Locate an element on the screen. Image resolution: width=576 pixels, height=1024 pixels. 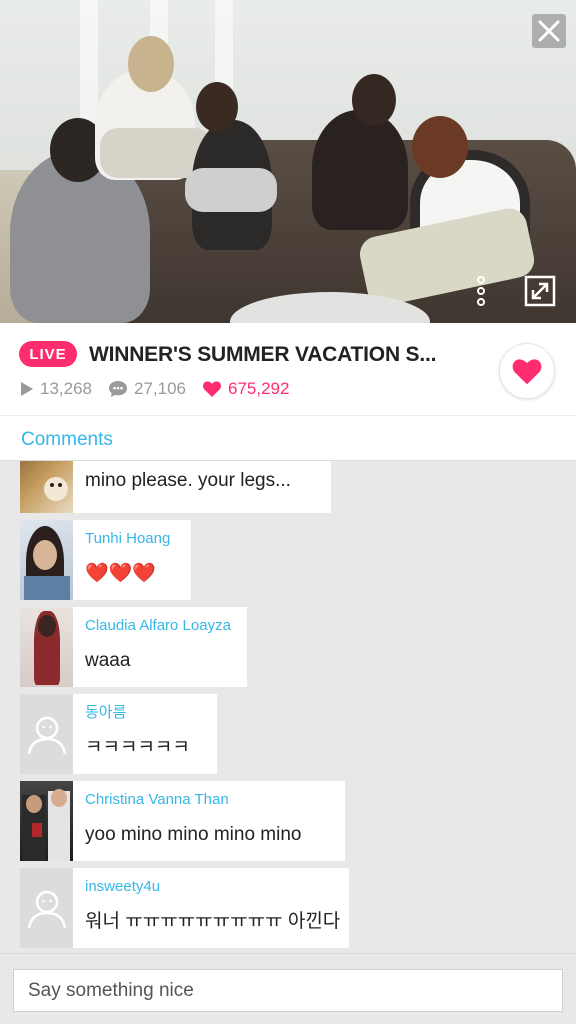
comment-item: Tunhi Hoang ❤️❤️❤️ is located at coordinates (105, 560).